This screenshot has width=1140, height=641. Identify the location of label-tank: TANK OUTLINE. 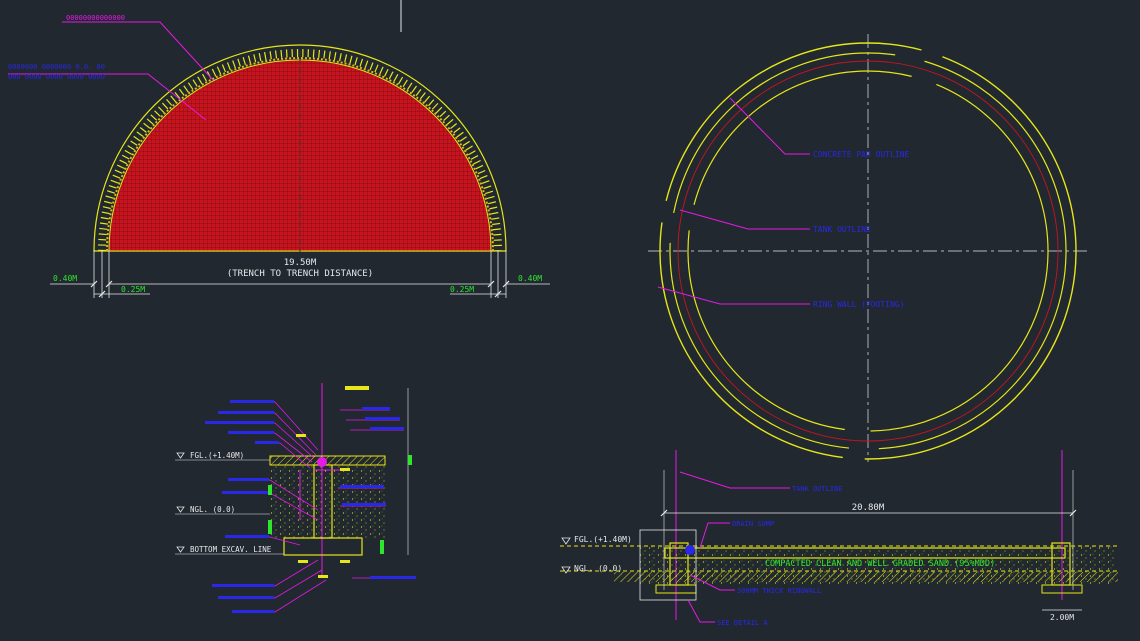
(842, 229).